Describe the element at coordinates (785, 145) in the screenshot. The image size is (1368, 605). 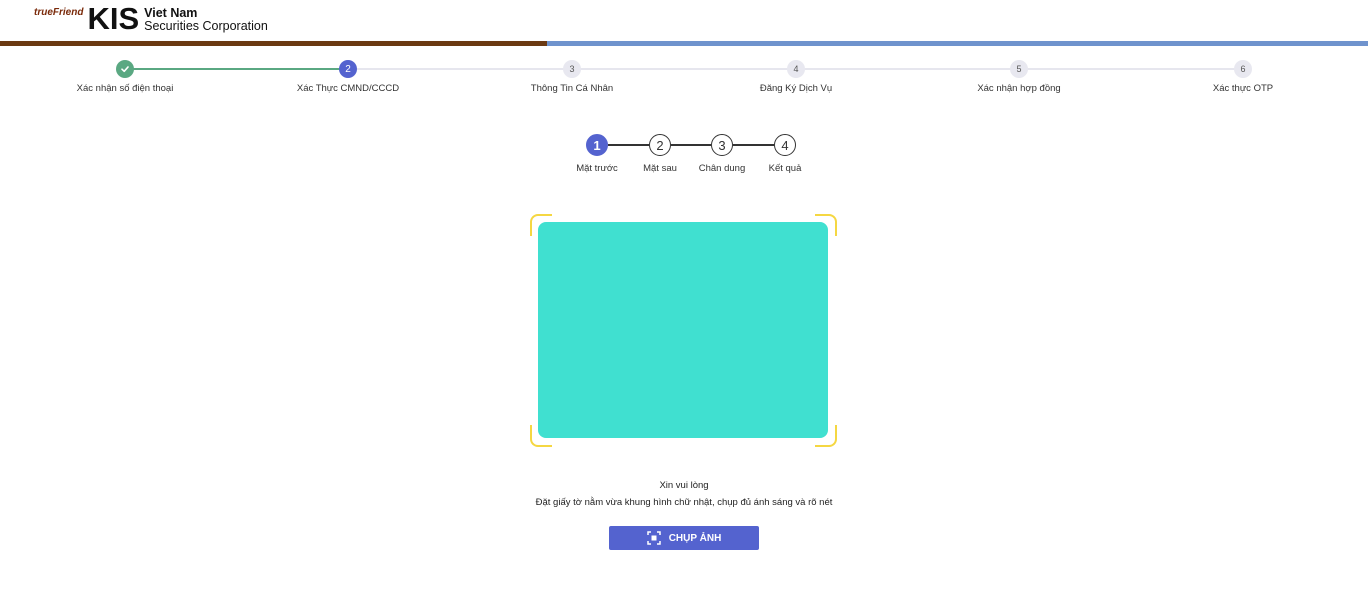
I see `substep-number: 4` at that location.